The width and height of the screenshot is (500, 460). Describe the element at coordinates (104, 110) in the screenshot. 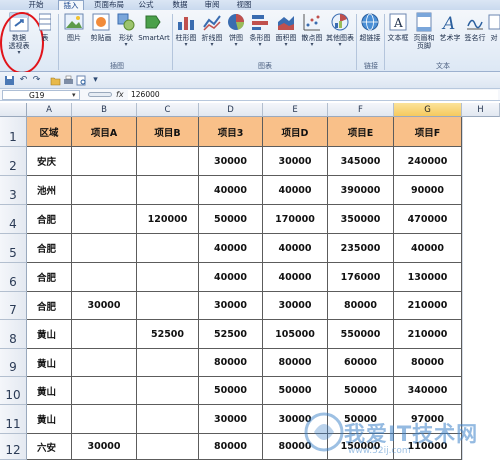

I see `column-header-b: B` at that location.